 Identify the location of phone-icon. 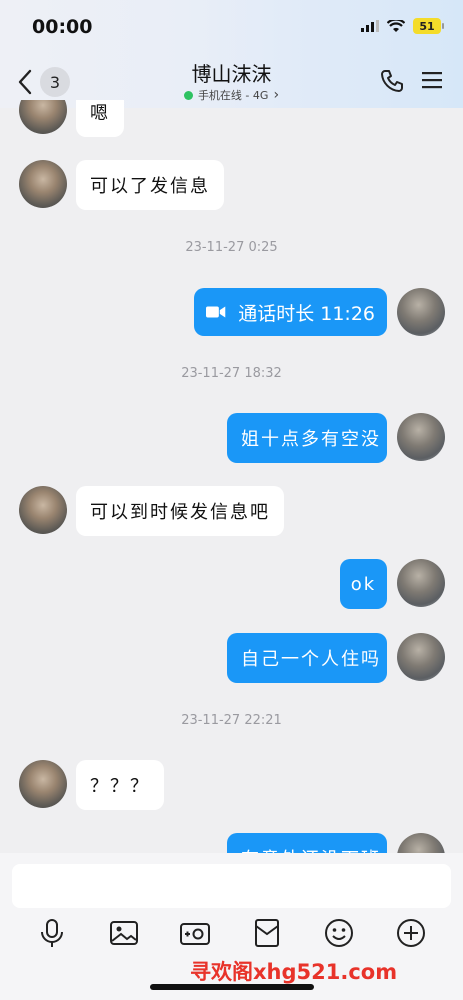
(392, 81).